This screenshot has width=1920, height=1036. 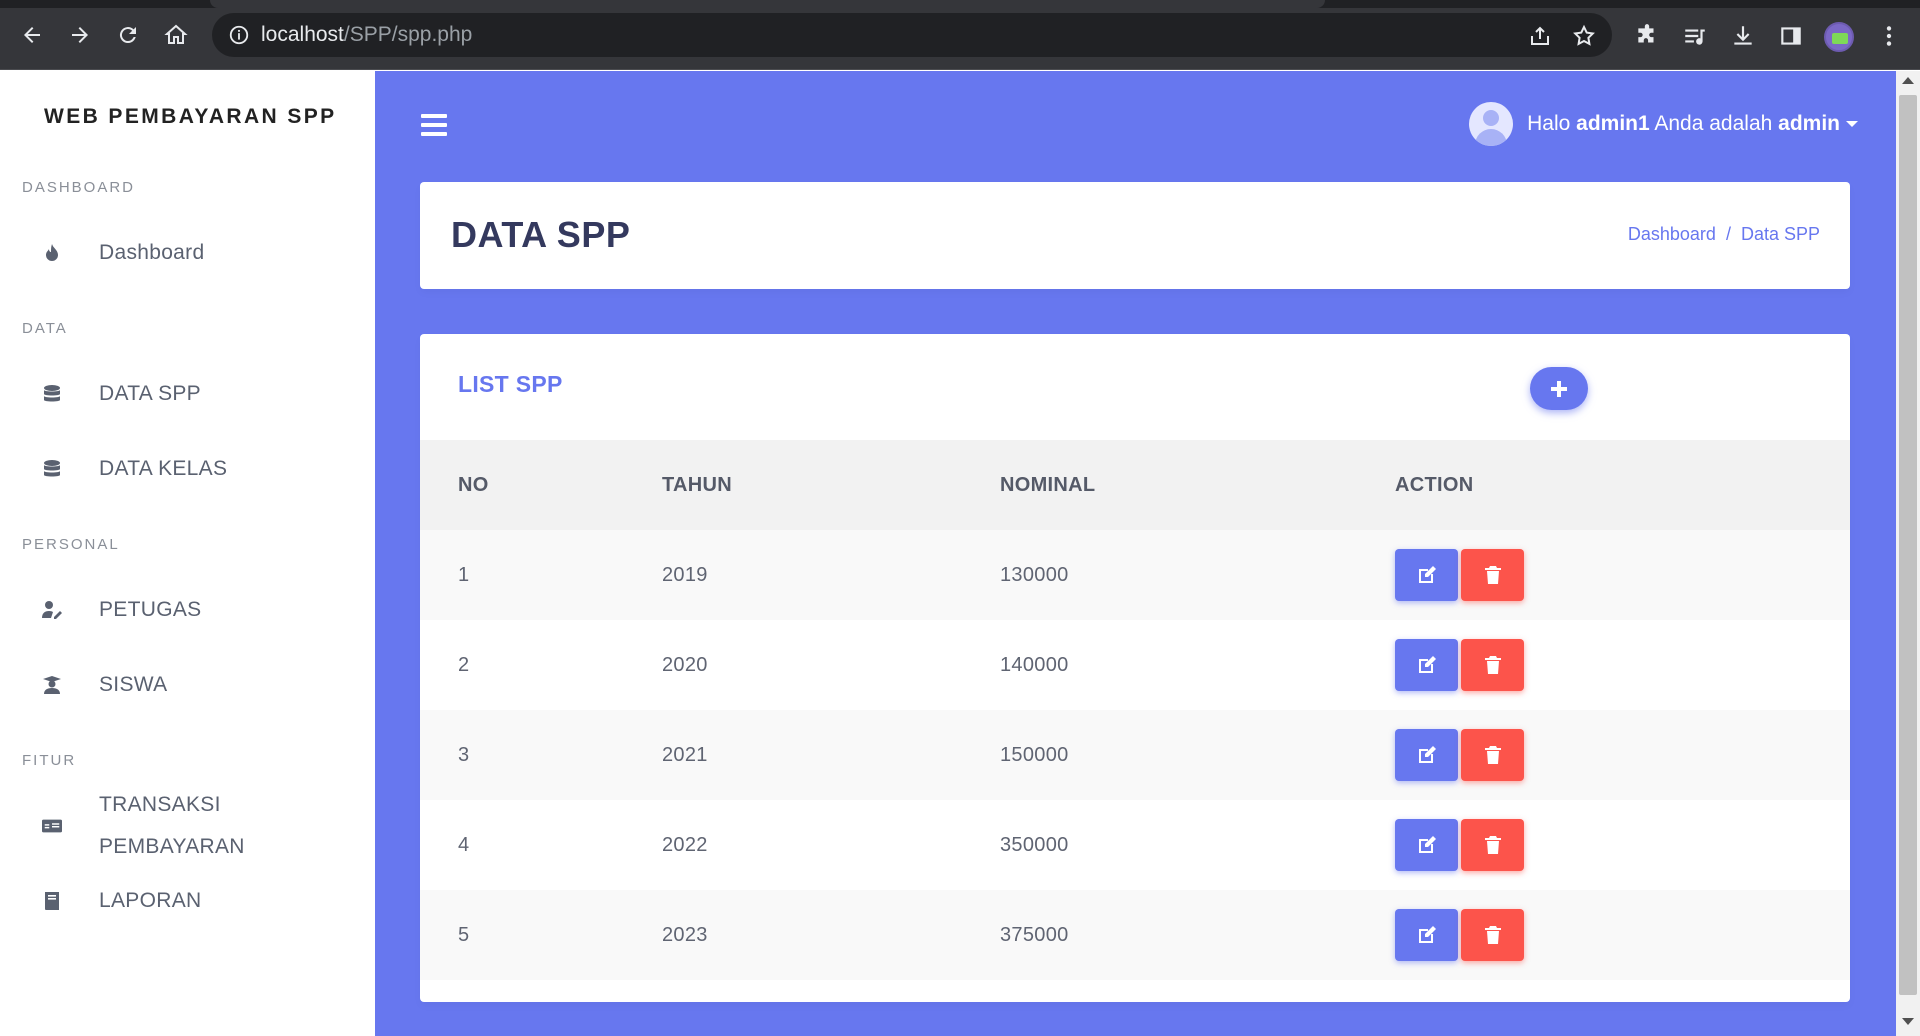 What do you see at coordinates (1491, 124) in the screenshot?
I see `user-avatar` at bounding box center [1491, 124].